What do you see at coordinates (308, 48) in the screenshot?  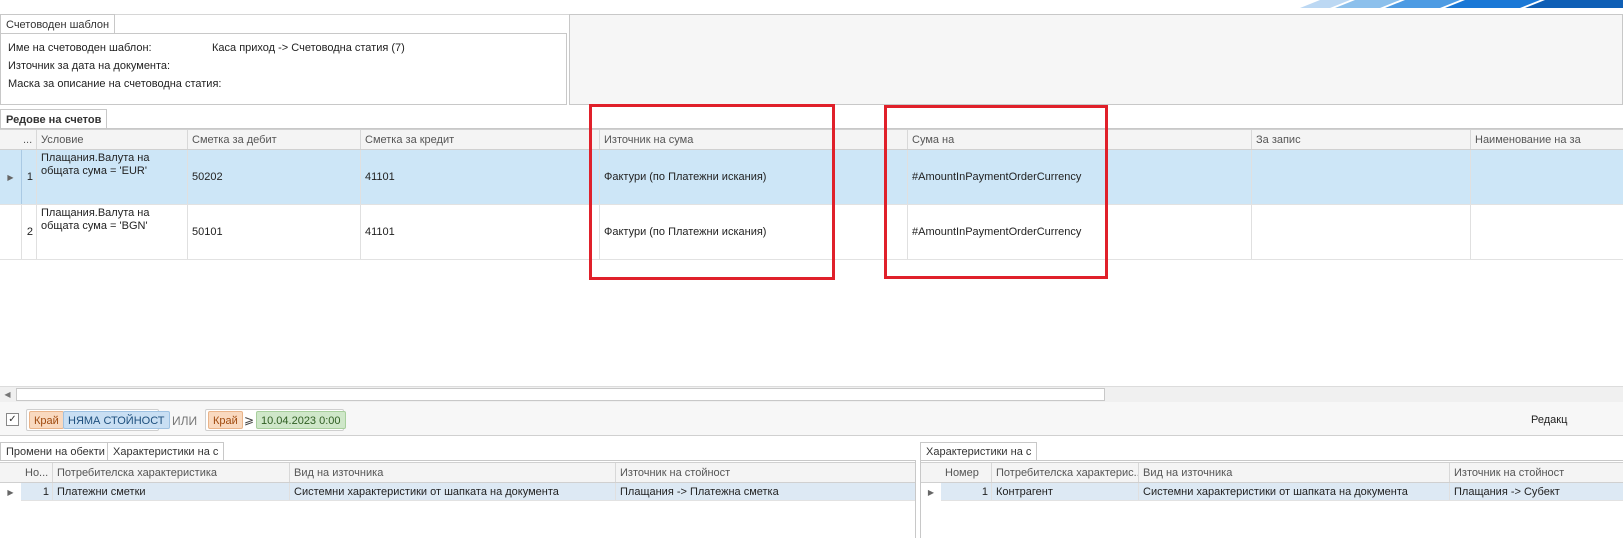 I see `template-name-value: Каса приход -> Счетоводна статия (7)` at bounding box center [308, 48].